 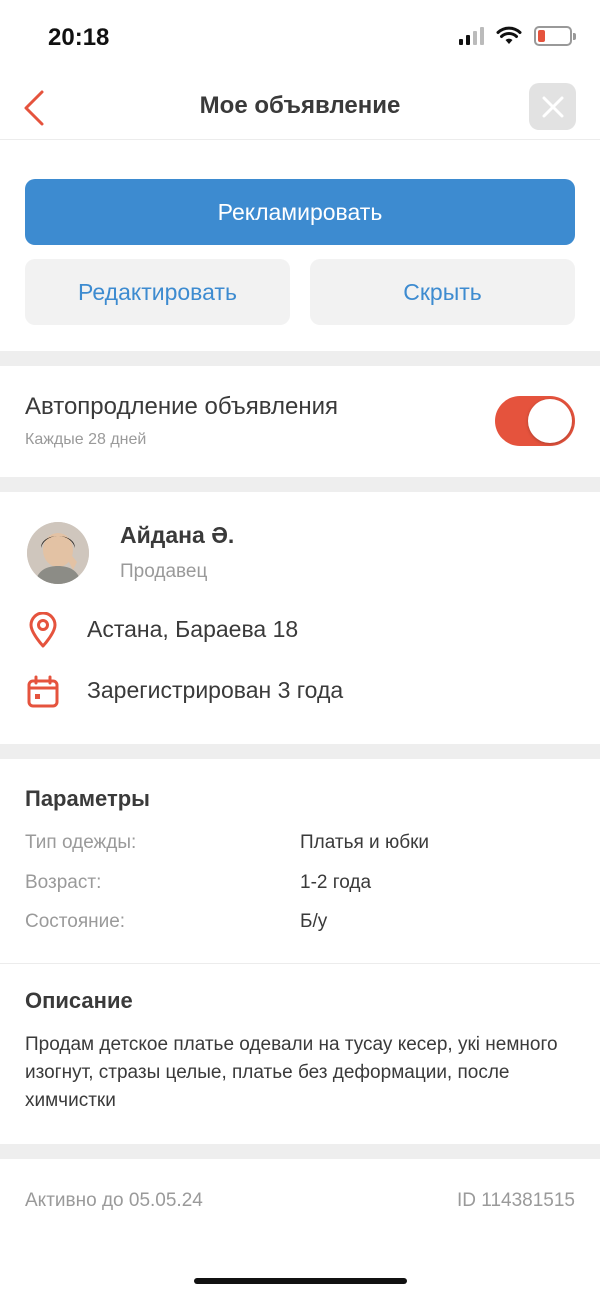 I want to click on battery-icon, so click(x=555, y=36).